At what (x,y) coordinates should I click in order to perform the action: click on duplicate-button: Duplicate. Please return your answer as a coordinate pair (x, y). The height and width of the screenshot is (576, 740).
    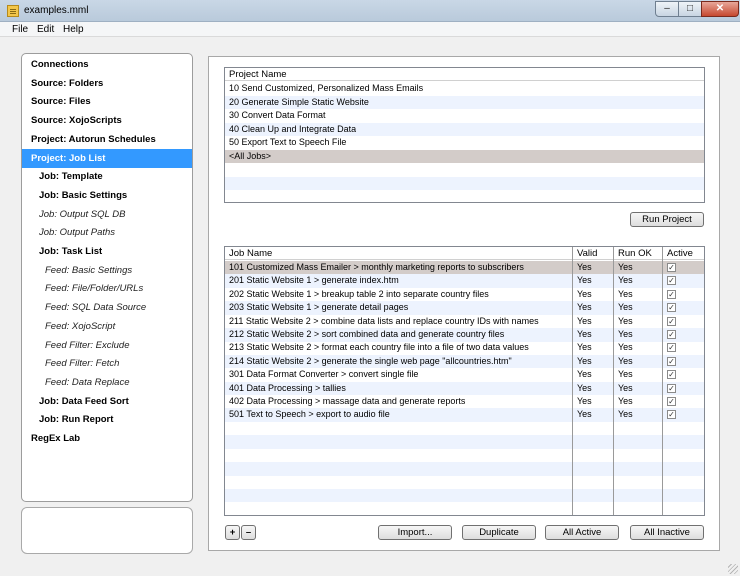
    Looking at the image, I should click on (499, 532).